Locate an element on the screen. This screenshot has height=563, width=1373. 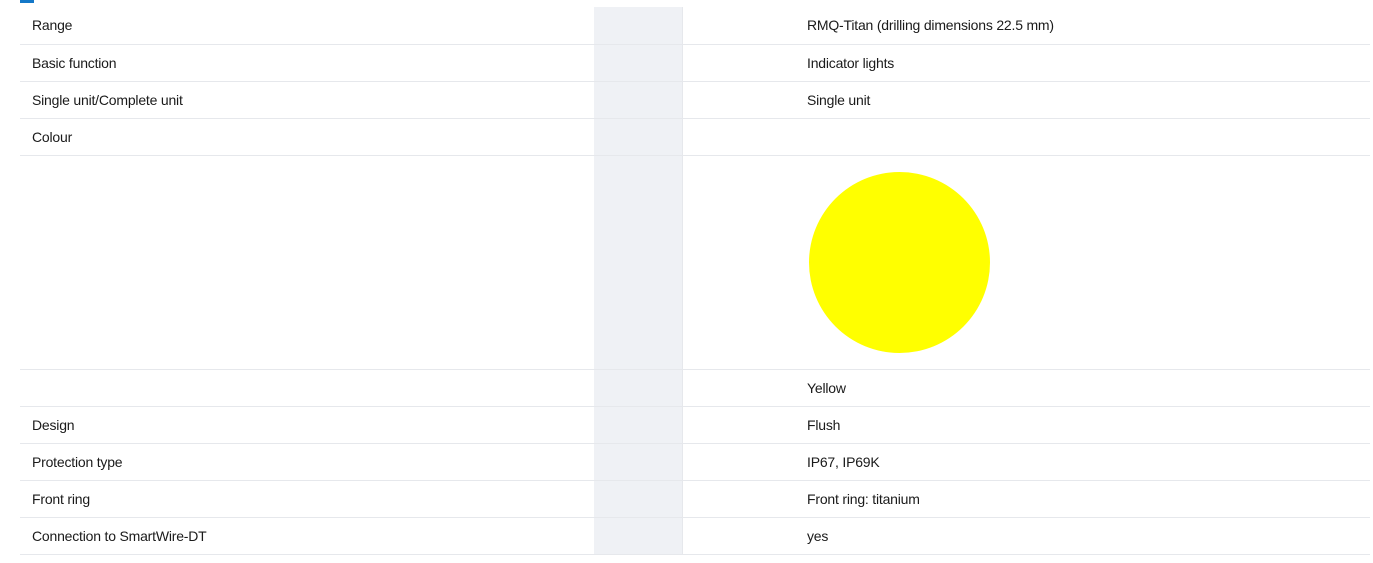
spec-row-protection-type: Protection type IP67, IP69K is located at coordinates (695, 462).